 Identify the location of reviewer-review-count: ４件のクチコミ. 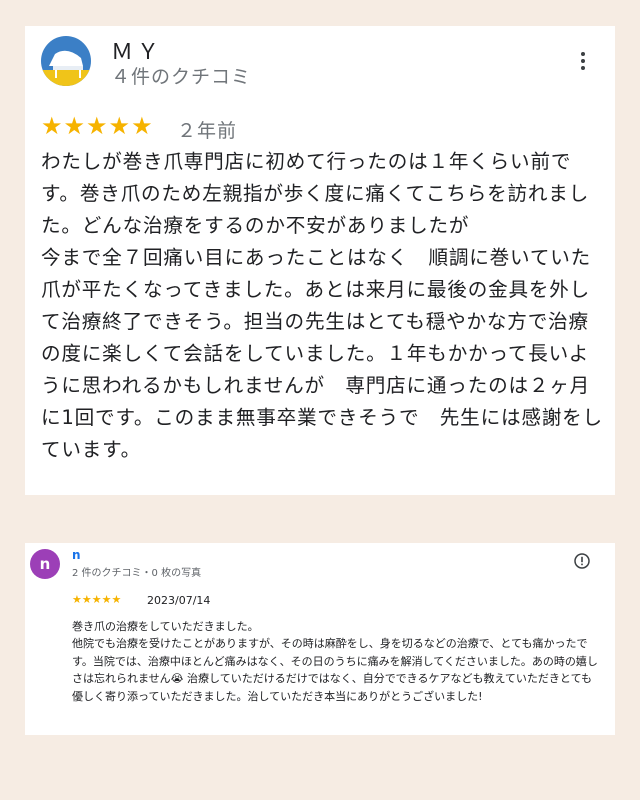
(181, 77).